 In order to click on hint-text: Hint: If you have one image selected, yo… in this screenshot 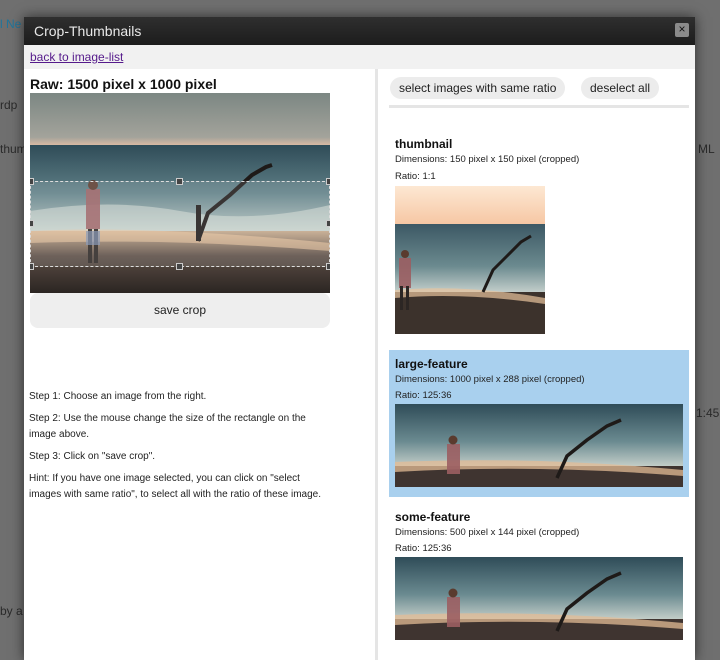, I will do `click(175, 486)`.